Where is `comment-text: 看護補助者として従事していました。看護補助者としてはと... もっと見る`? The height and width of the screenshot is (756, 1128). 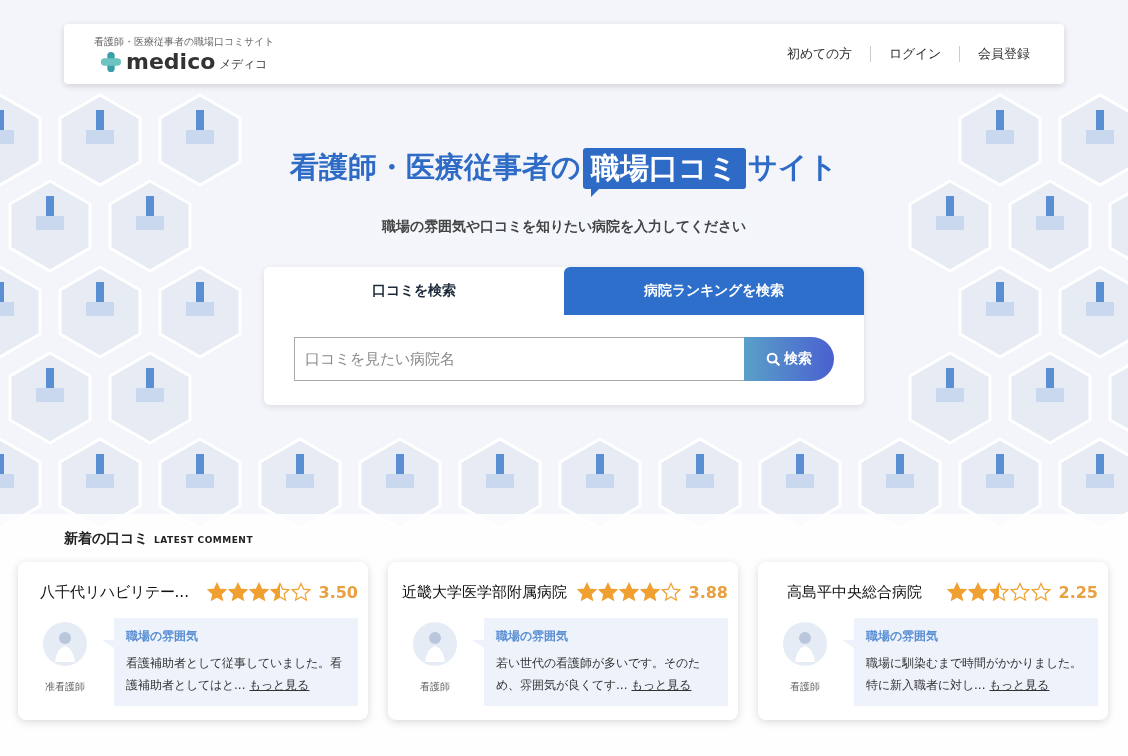
comment-text: 看護補助者として従事していました。看護補助者としてはと... もっと見る is located at coordinates (234, 674).